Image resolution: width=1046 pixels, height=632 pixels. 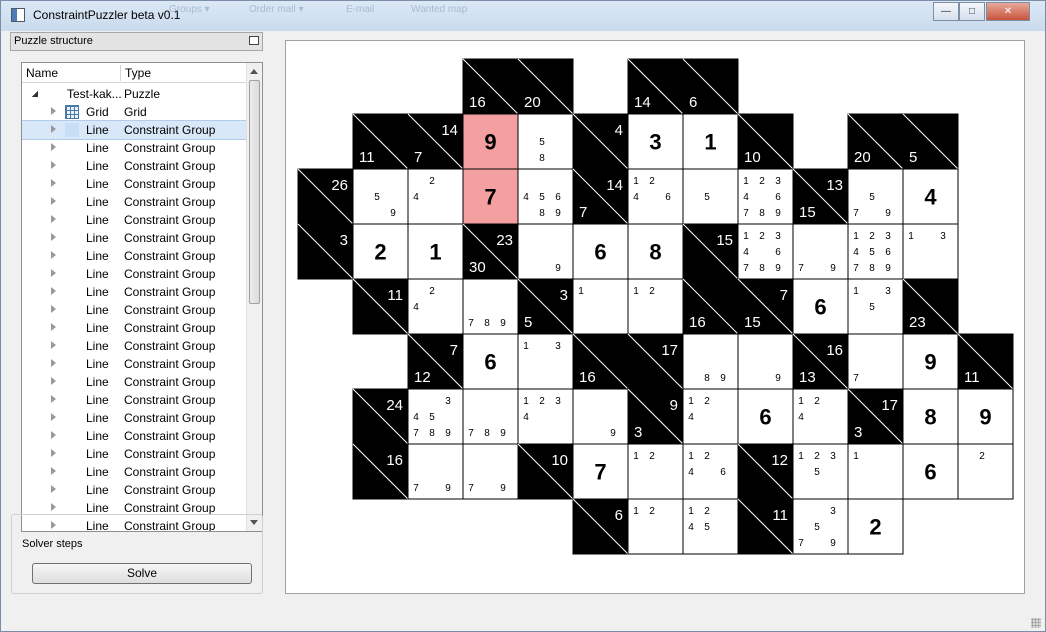 I want to click on grid-cell: 1 24, so click(x=710, y=416).